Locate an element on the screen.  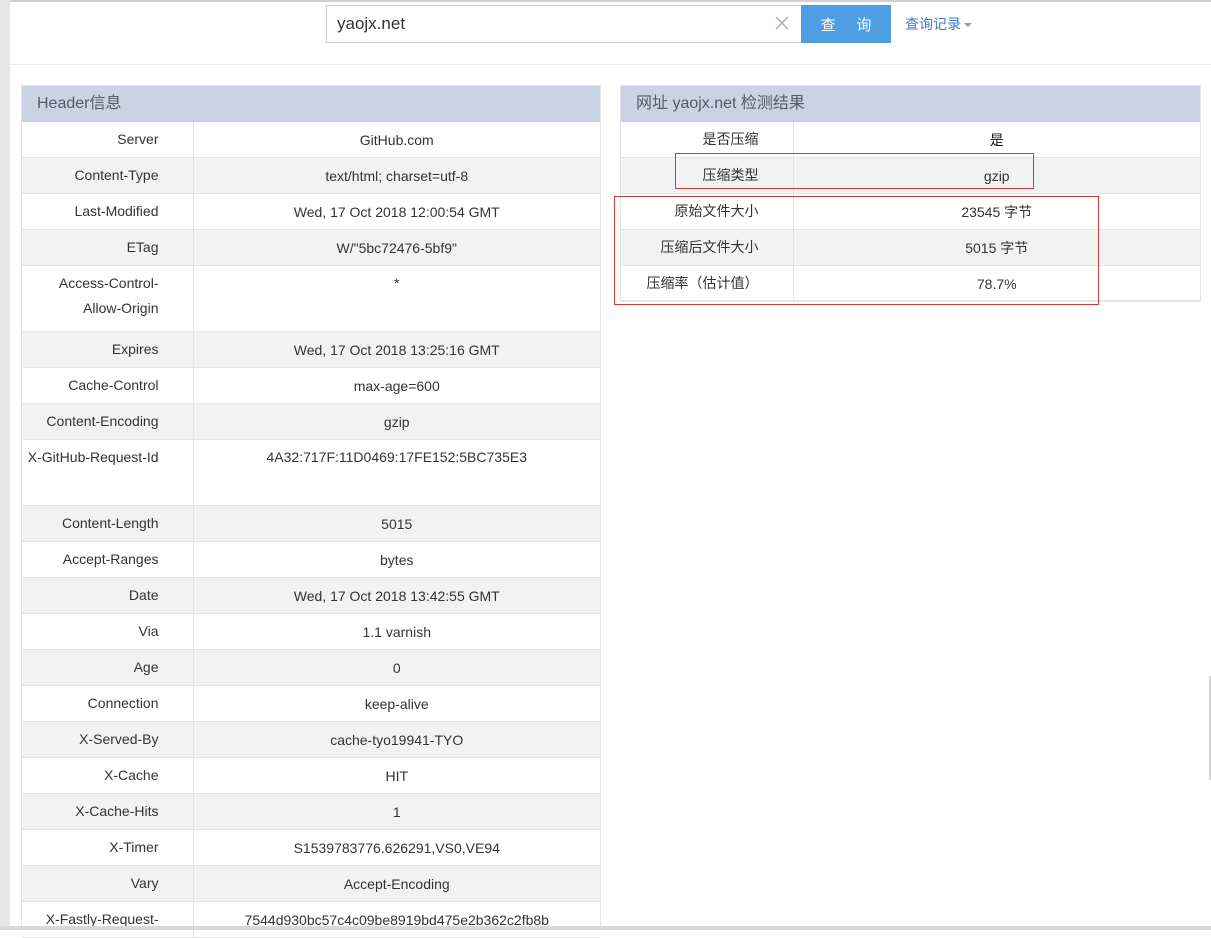
search-button: 查 询 is located at coordinates (846, 24).